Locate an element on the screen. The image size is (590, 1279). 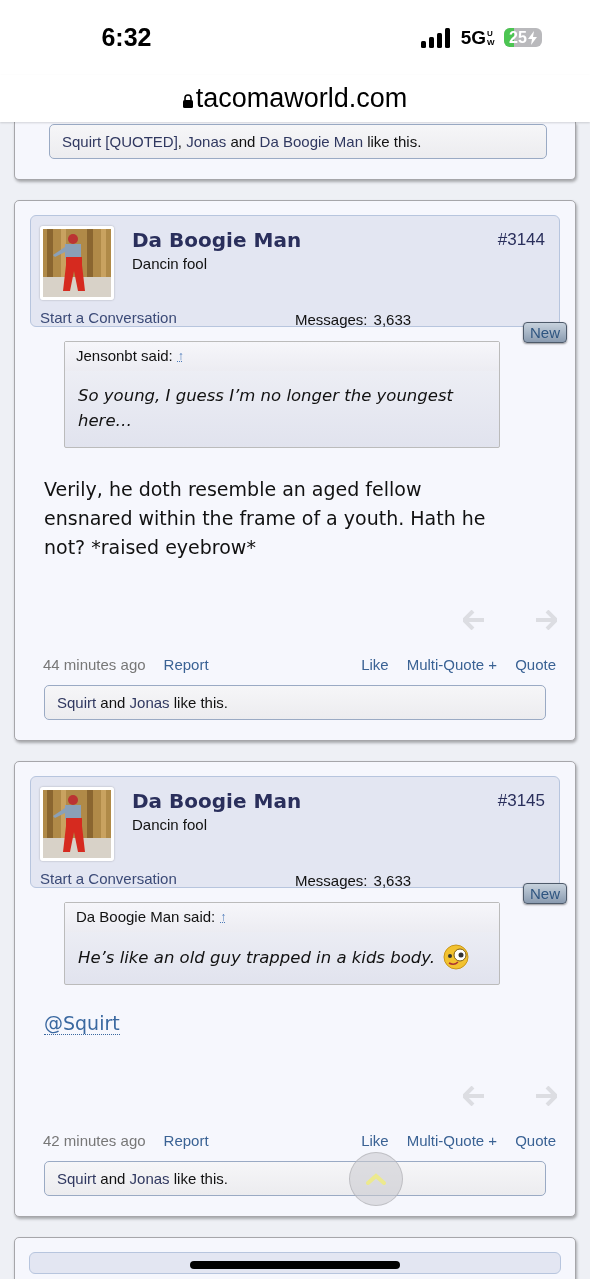
signal-icon is located at coordinates (435, 37).